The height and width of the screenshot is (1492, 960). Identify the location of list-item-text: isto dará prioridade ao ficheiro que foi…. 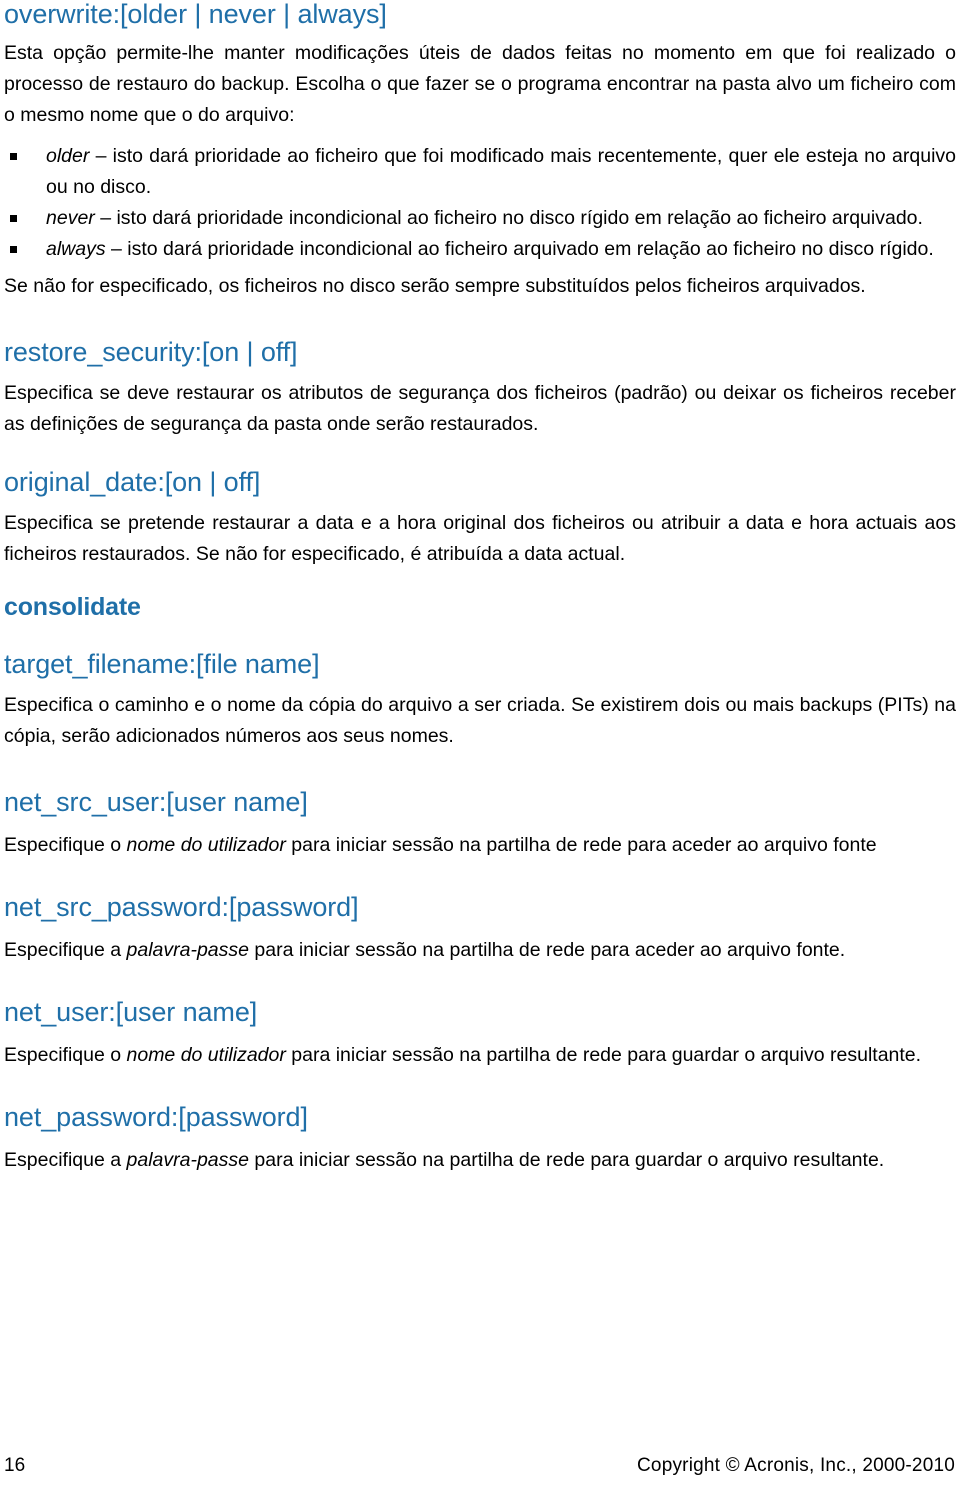
(501, 171).